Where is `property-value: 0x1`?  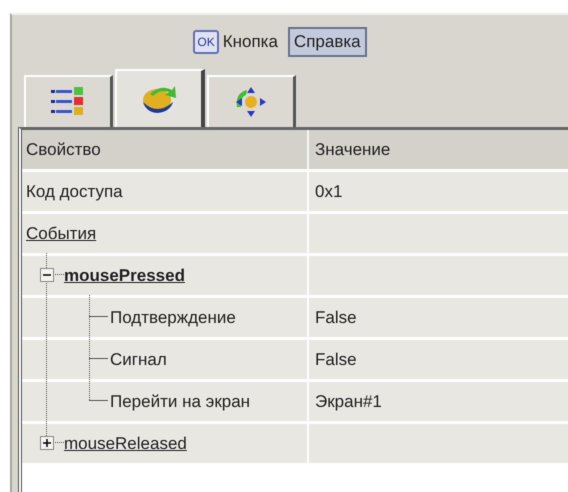
property-value: 0x1 is located at coordinates (328, 192).